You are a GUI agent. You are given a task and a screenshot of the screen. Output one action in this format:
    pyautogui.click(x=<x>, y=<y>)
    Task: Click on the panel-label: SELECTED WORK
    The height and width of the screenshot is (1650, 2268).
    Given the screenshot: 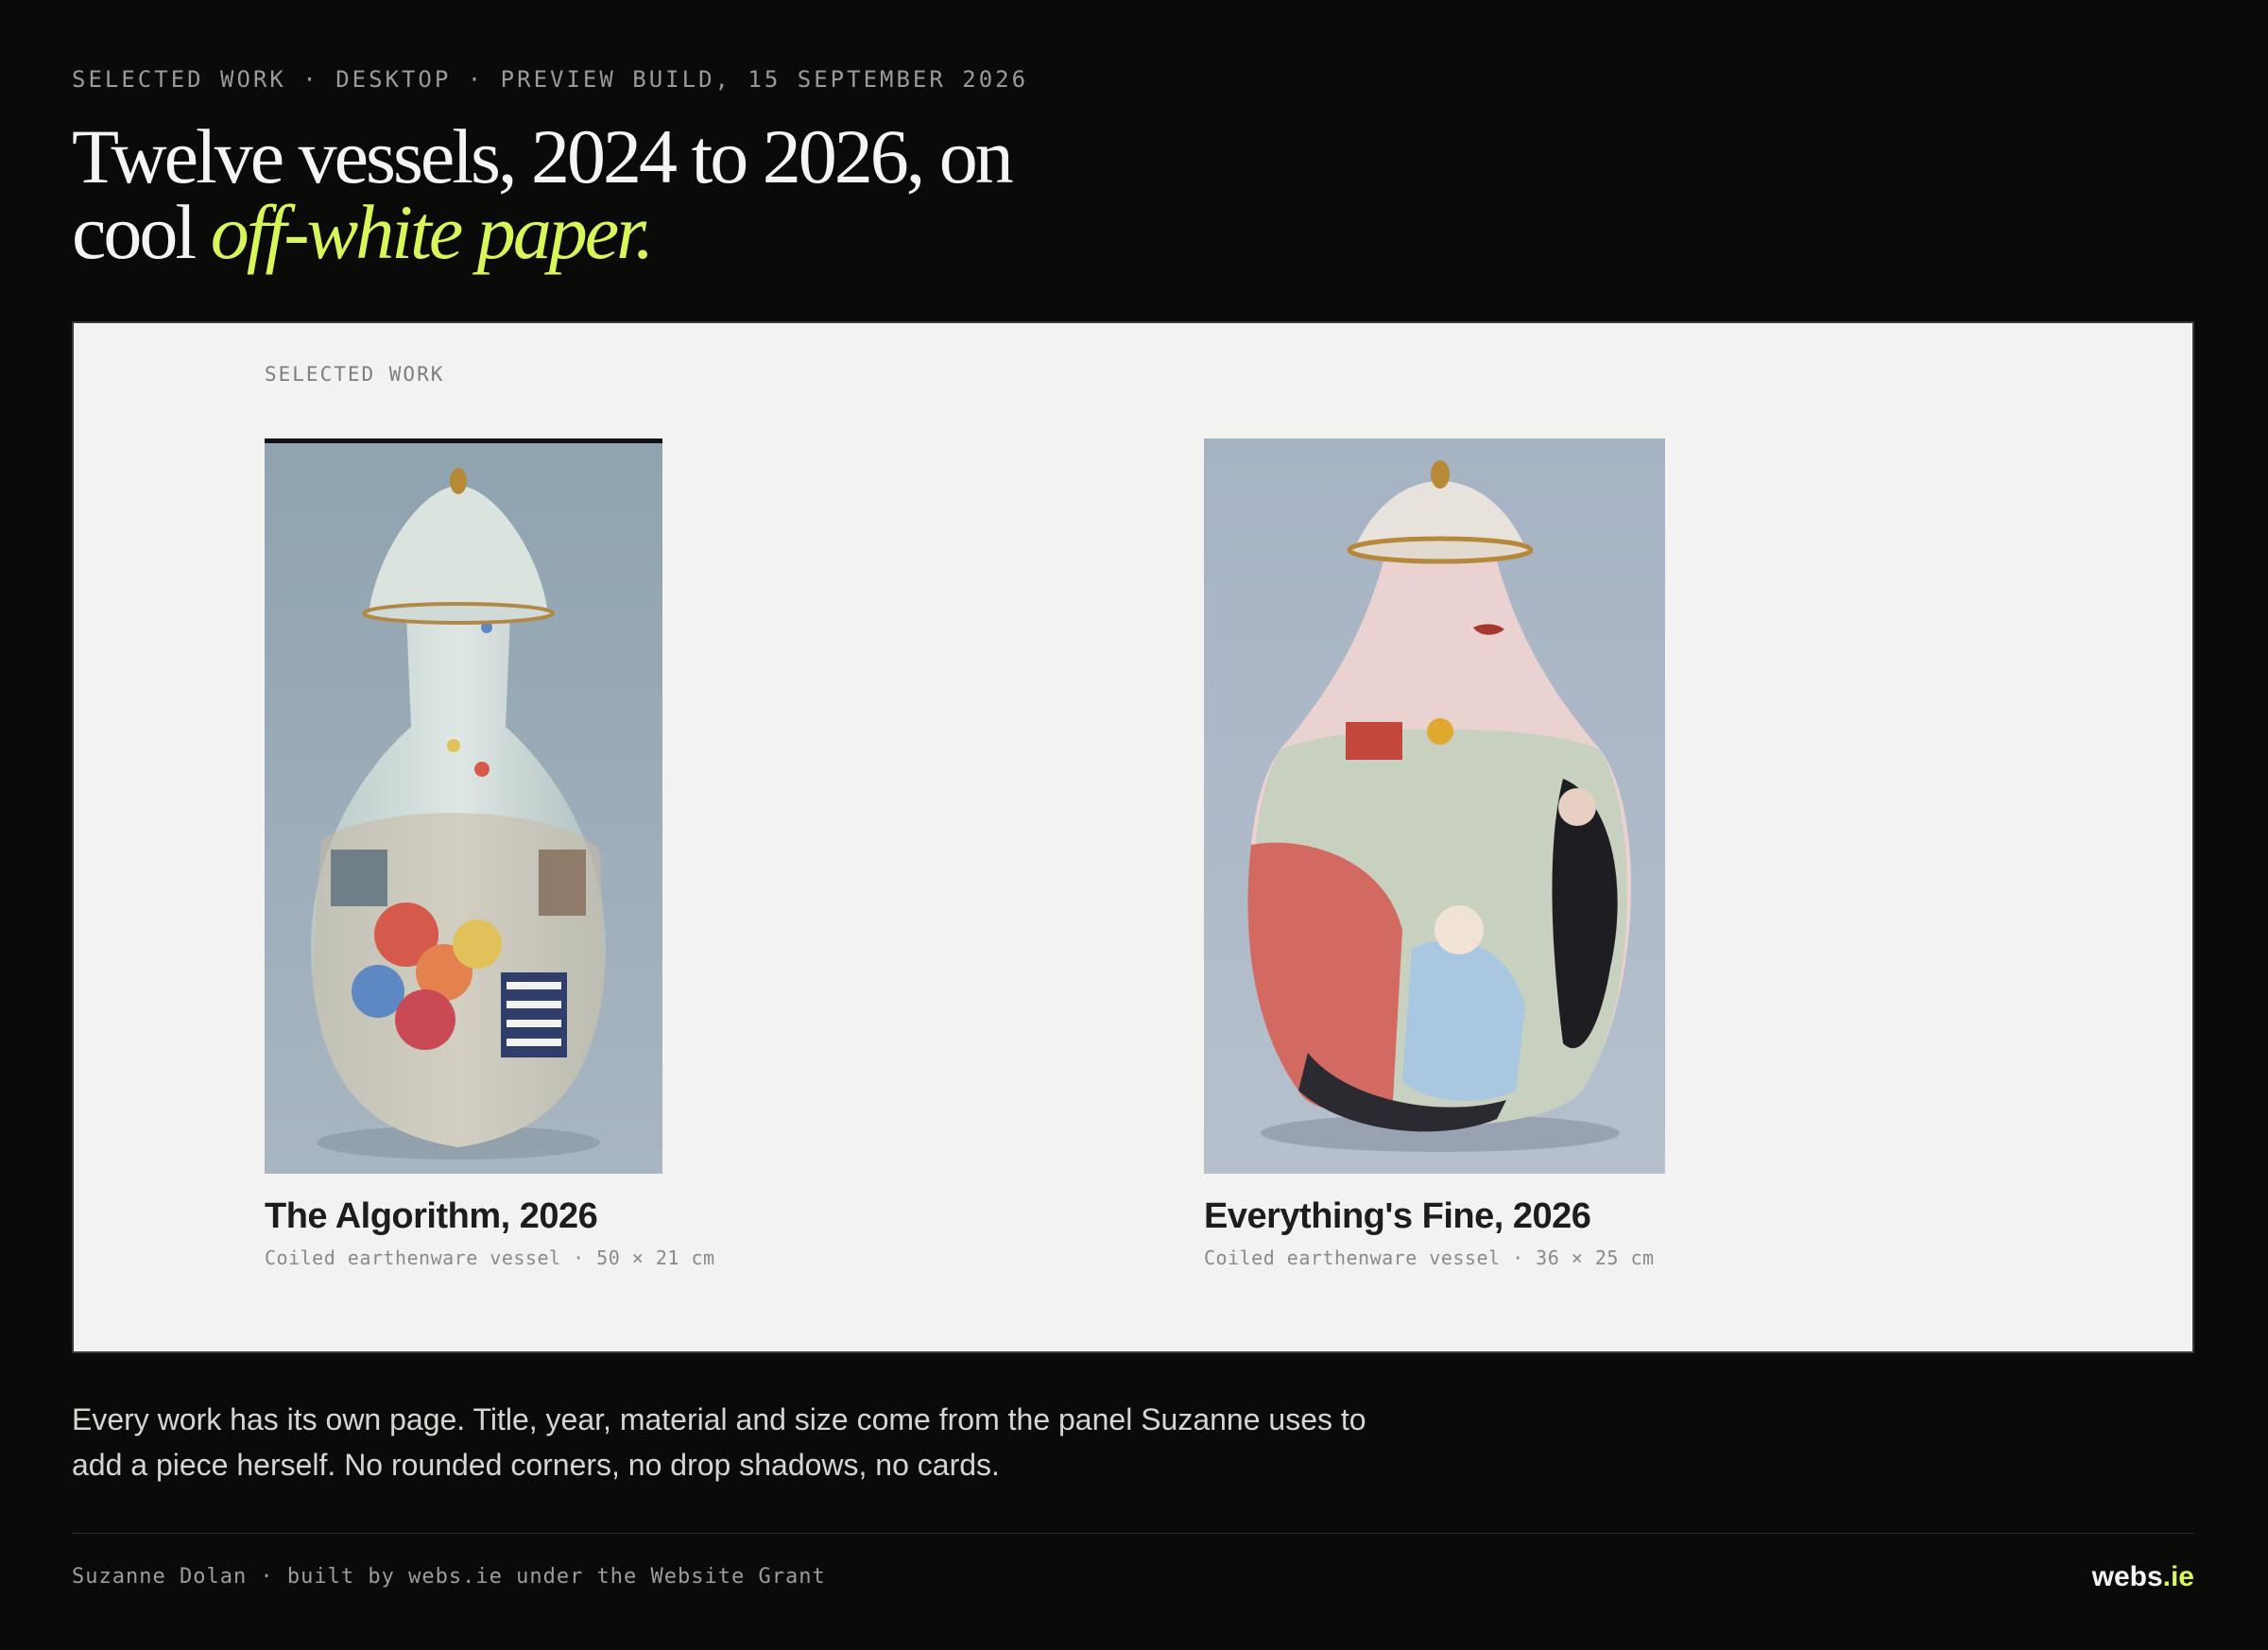 What is the action you would take?
    pyautogui.click(x=355, y=374)
    